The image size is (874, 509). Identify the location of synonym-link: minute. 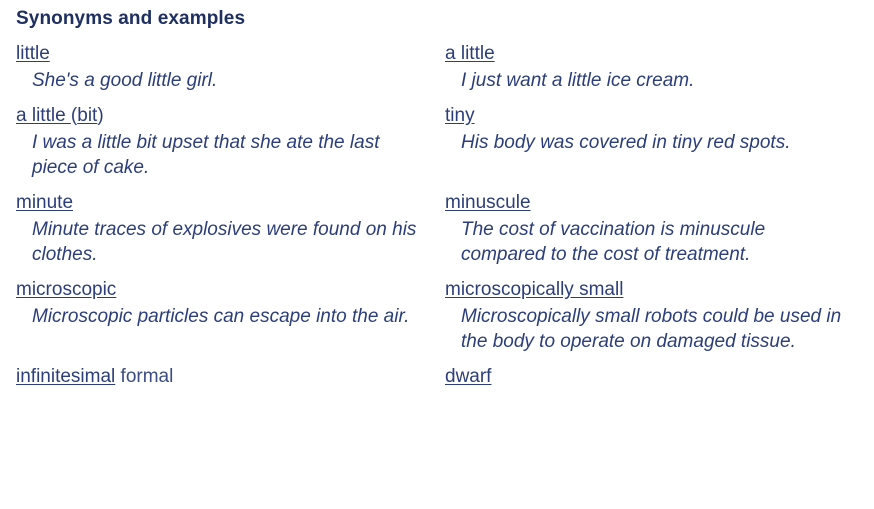
(44, 202).